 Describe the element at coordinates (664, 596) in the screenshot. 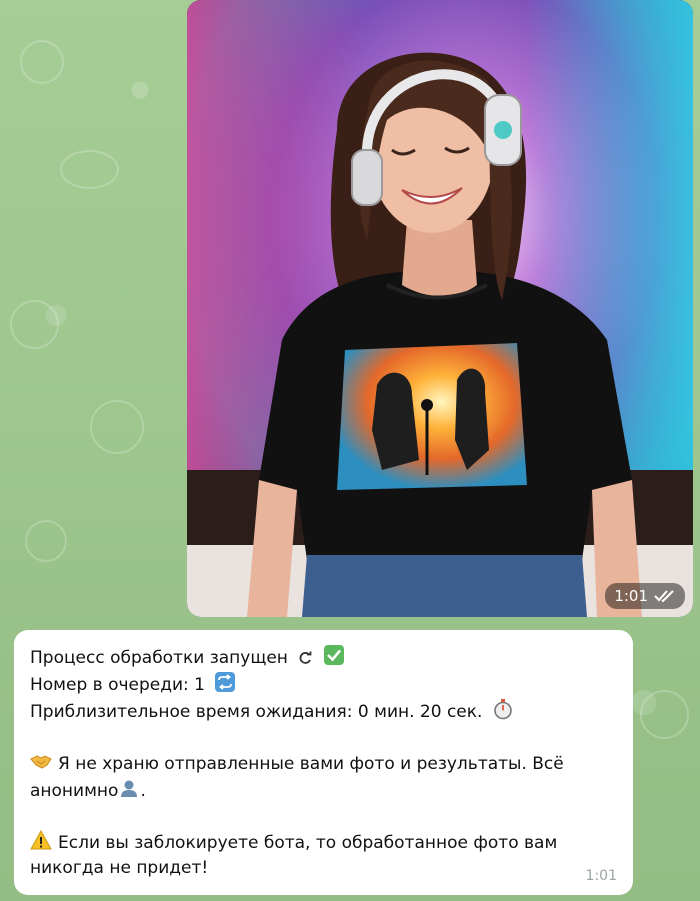

I see `double-check-icon` at that location.